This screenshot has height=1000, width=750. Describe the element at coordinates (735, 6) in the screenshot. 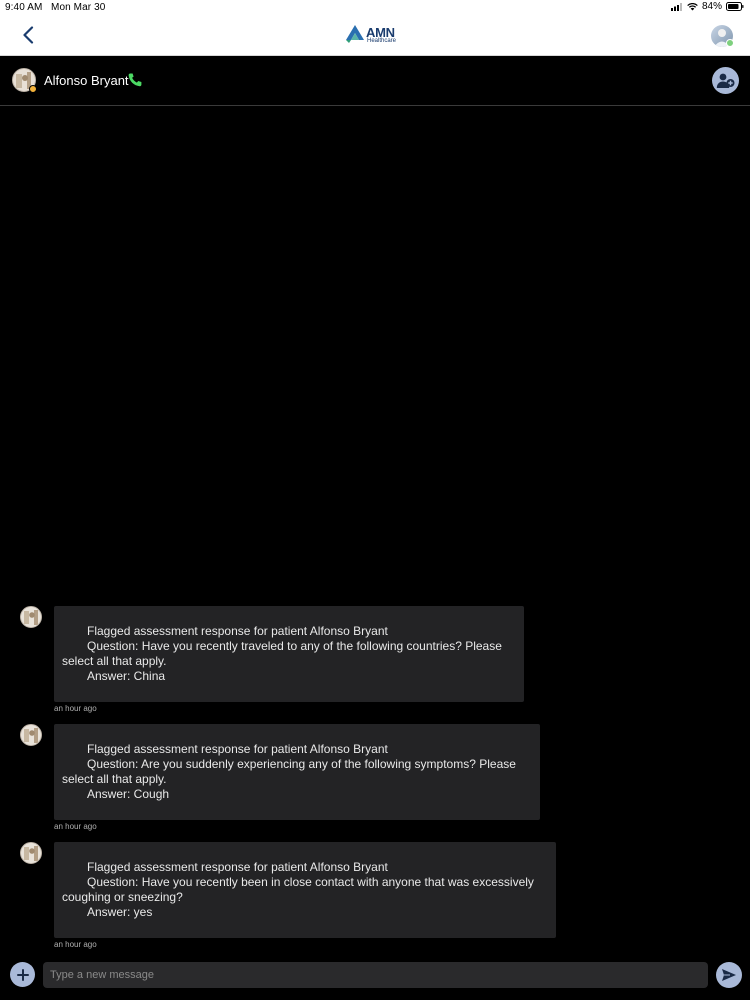

I see `battery-icon` at that location.